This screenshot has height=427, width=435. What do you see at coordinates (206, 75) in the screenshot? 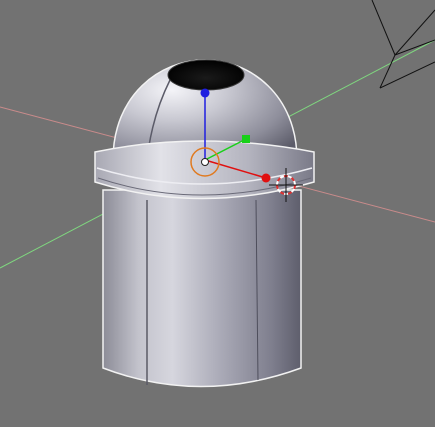
I see `dome-opening` at bounding box center [206, 75].